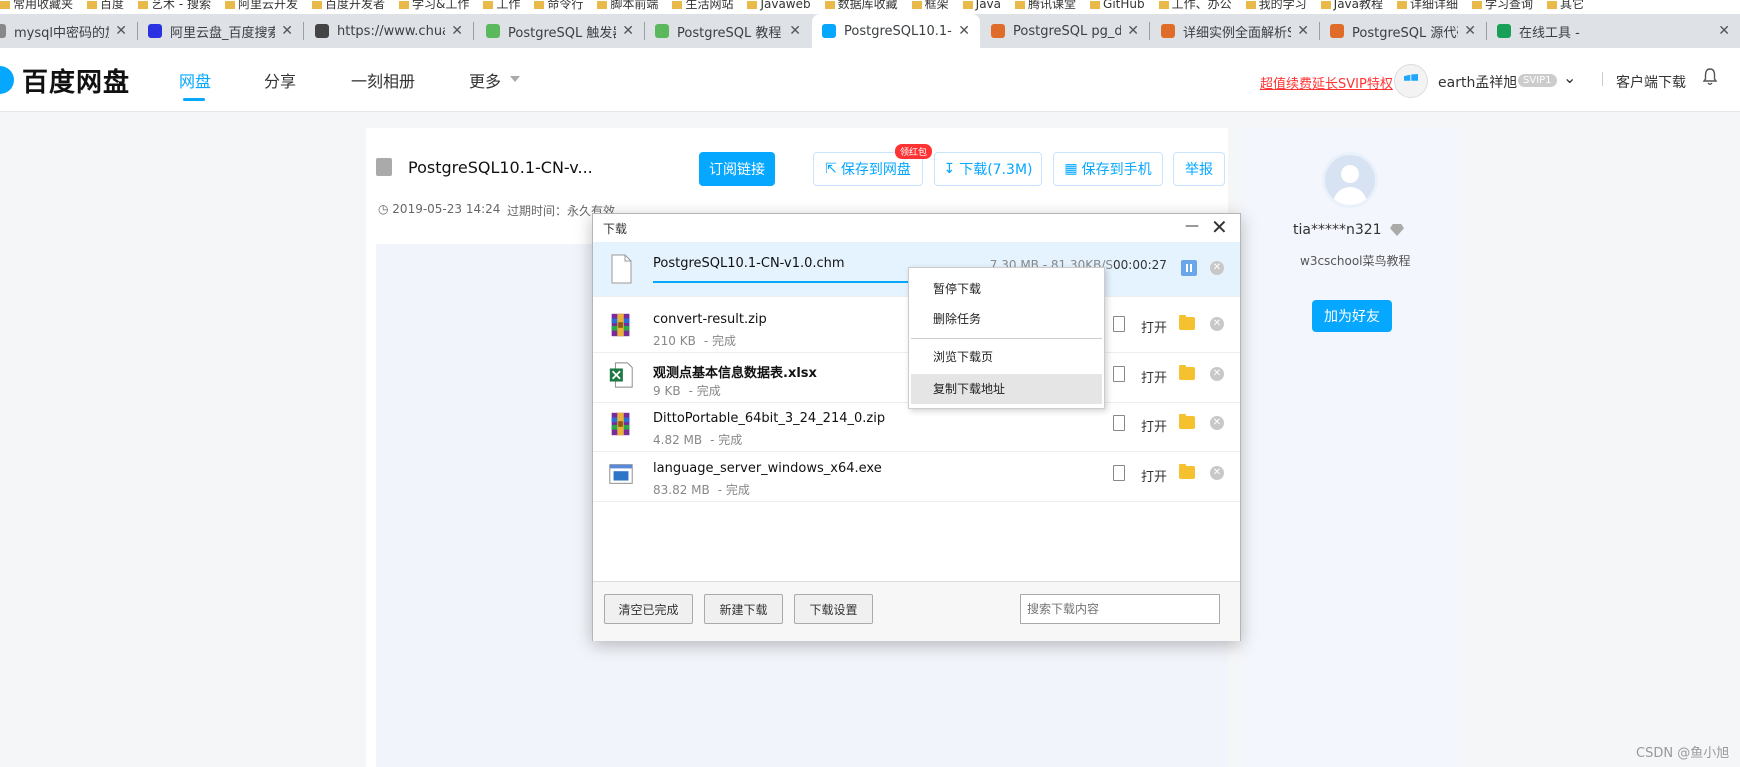  What do you see at coordinates (627, 5) in the screenshot?
I see `bookmark-item: 脚本前端` at bounding box center [627, 5].